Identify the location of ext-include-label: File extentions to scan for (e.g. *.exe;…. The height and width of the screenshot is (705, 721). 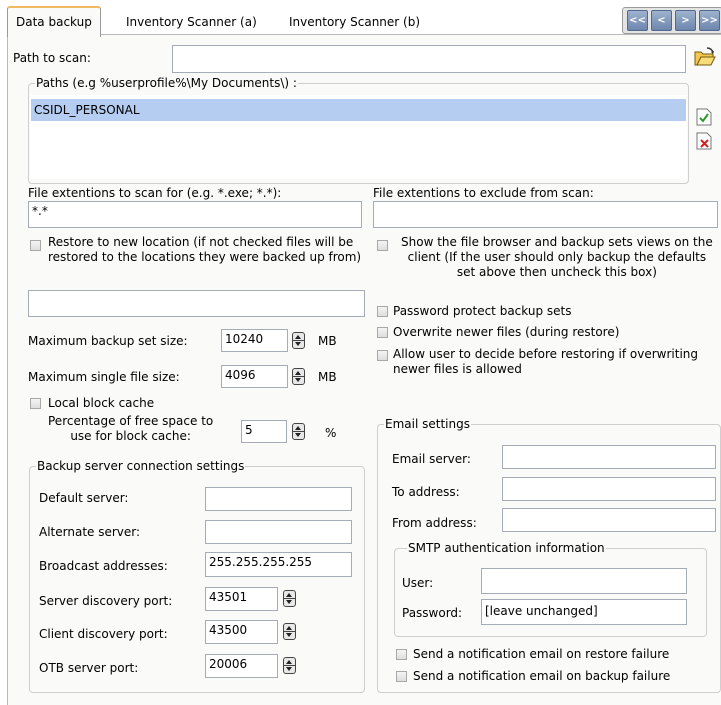
(155, 193).